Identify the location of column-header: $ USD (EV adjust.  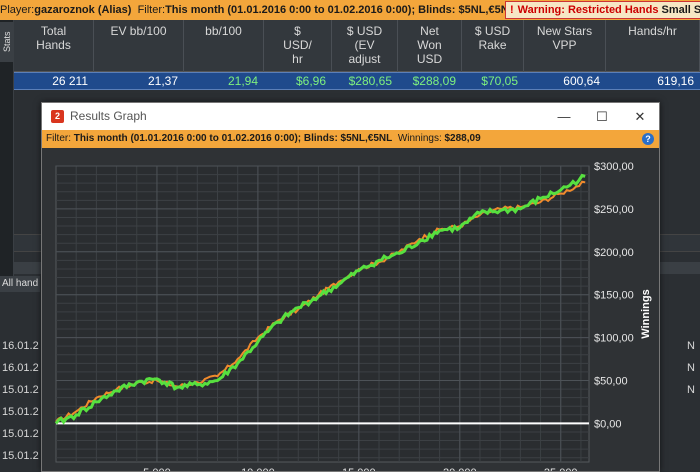
(365, 46).